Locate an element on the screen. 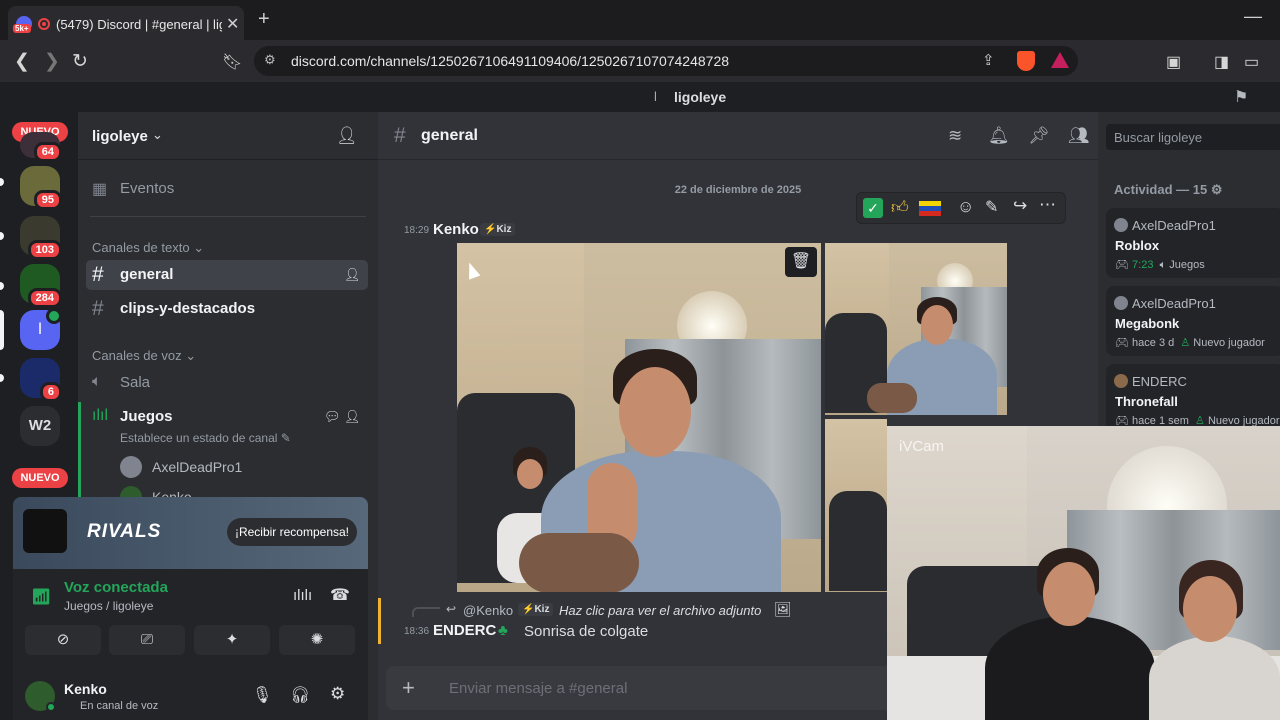 Image resolution: width=1280 pixels, height=720 pixels. voice-channel-sala: 🔈︎ Sala is located at coordinates (227, 383).